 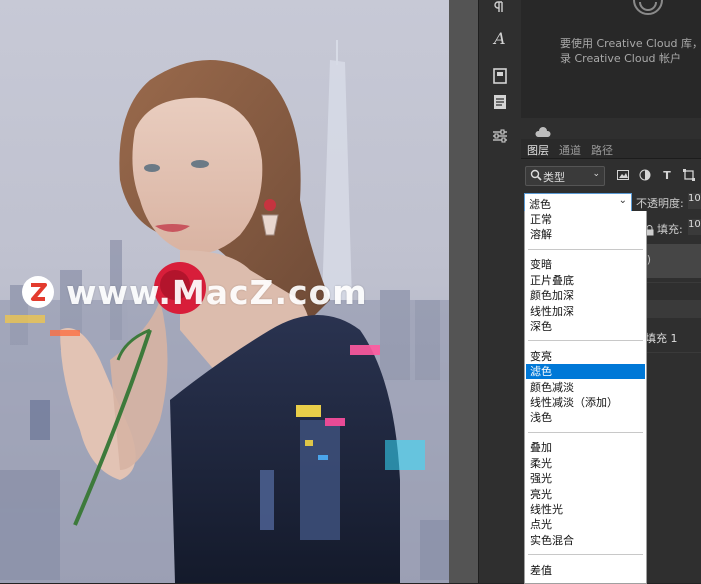 I want to click on fill-field: 100%, so click(x=694, y=227).